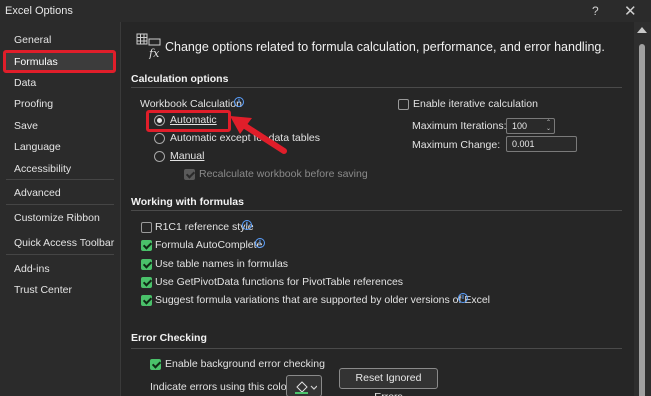  I want to click on suggest-variations-checkbox, so click(146, 300).